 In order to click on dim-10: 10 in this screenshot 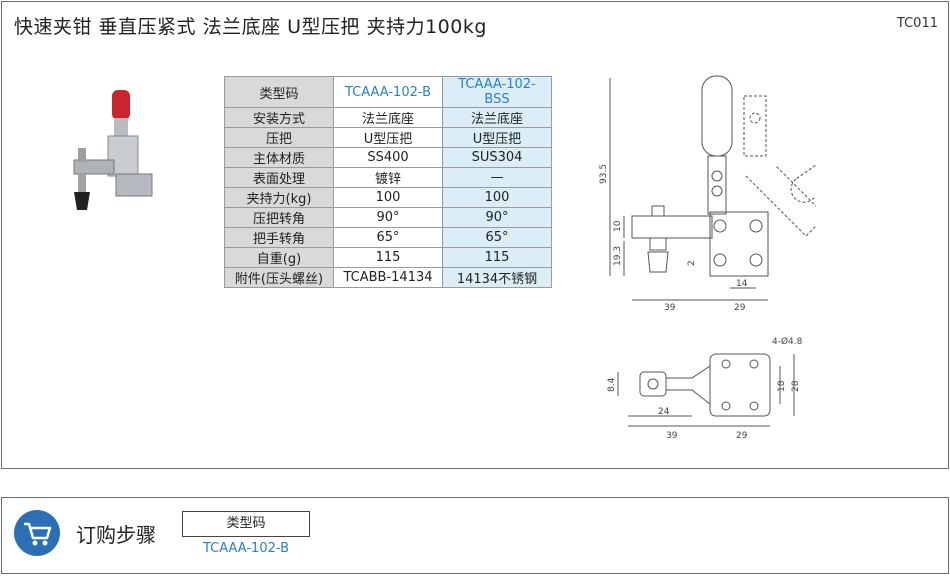, I will do `click(618, 226)`.